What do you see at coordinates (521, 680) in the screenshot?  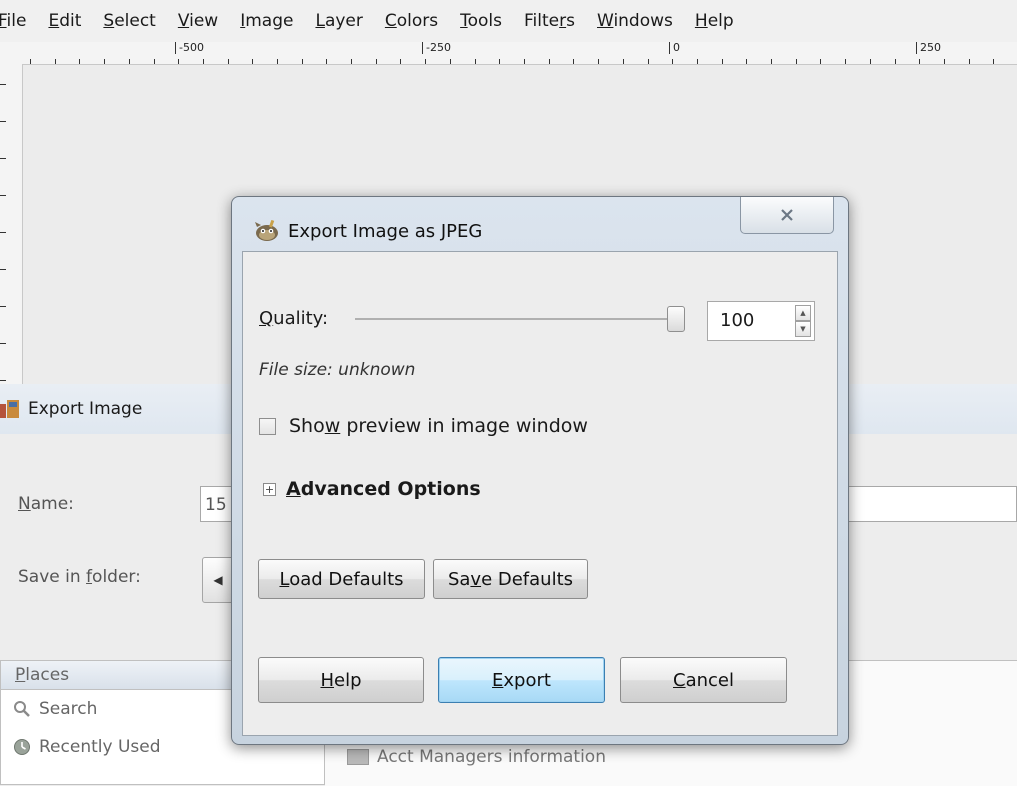 I see `export-button: Export` at bounding box center [521, 680].